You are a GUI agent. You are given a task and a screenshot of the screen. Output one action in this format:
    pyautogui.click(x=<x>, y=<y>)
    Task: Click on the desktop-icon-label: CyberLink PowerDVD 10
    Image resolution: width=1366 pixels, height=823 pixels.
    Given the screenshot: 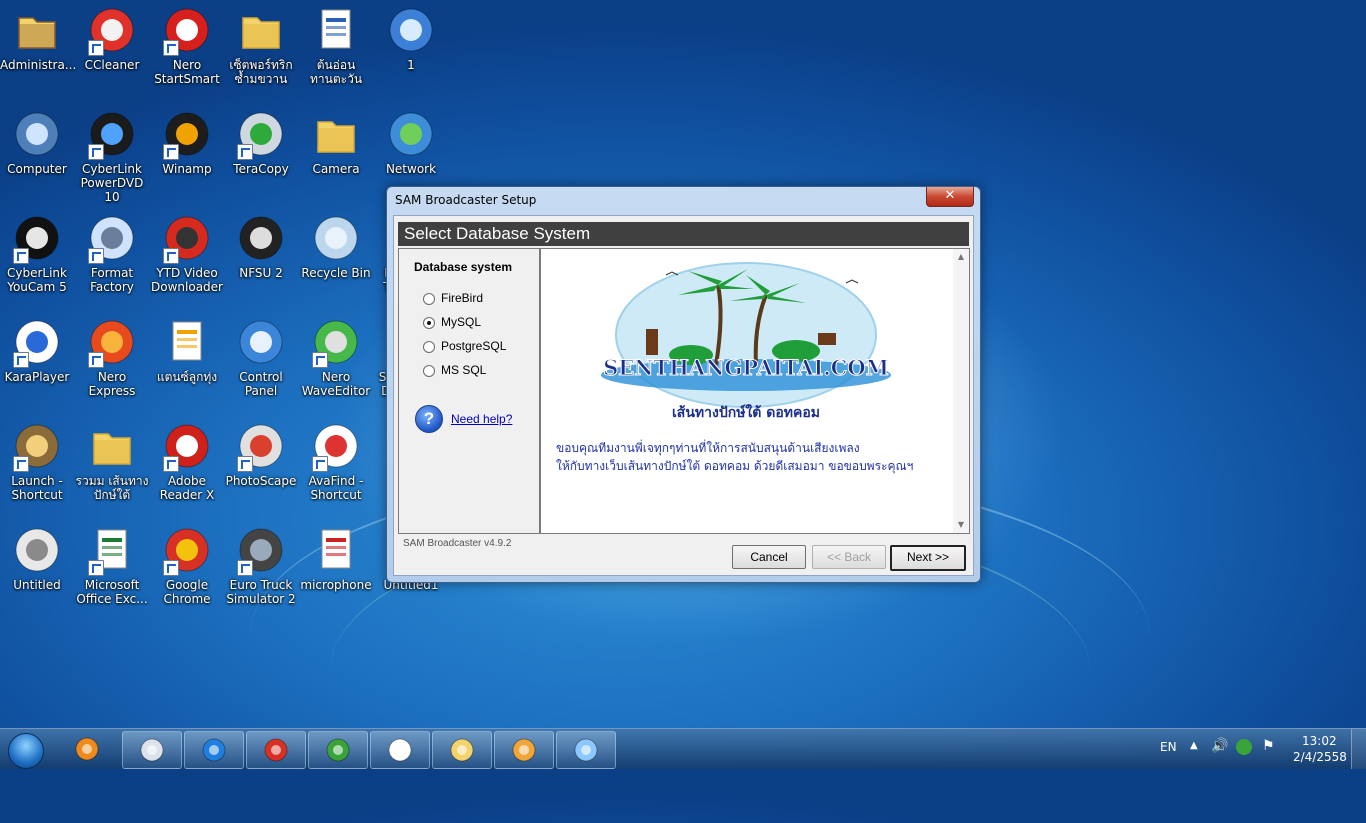 What is the action you would take?
    pyautogui.click(x=112, y=183)
    